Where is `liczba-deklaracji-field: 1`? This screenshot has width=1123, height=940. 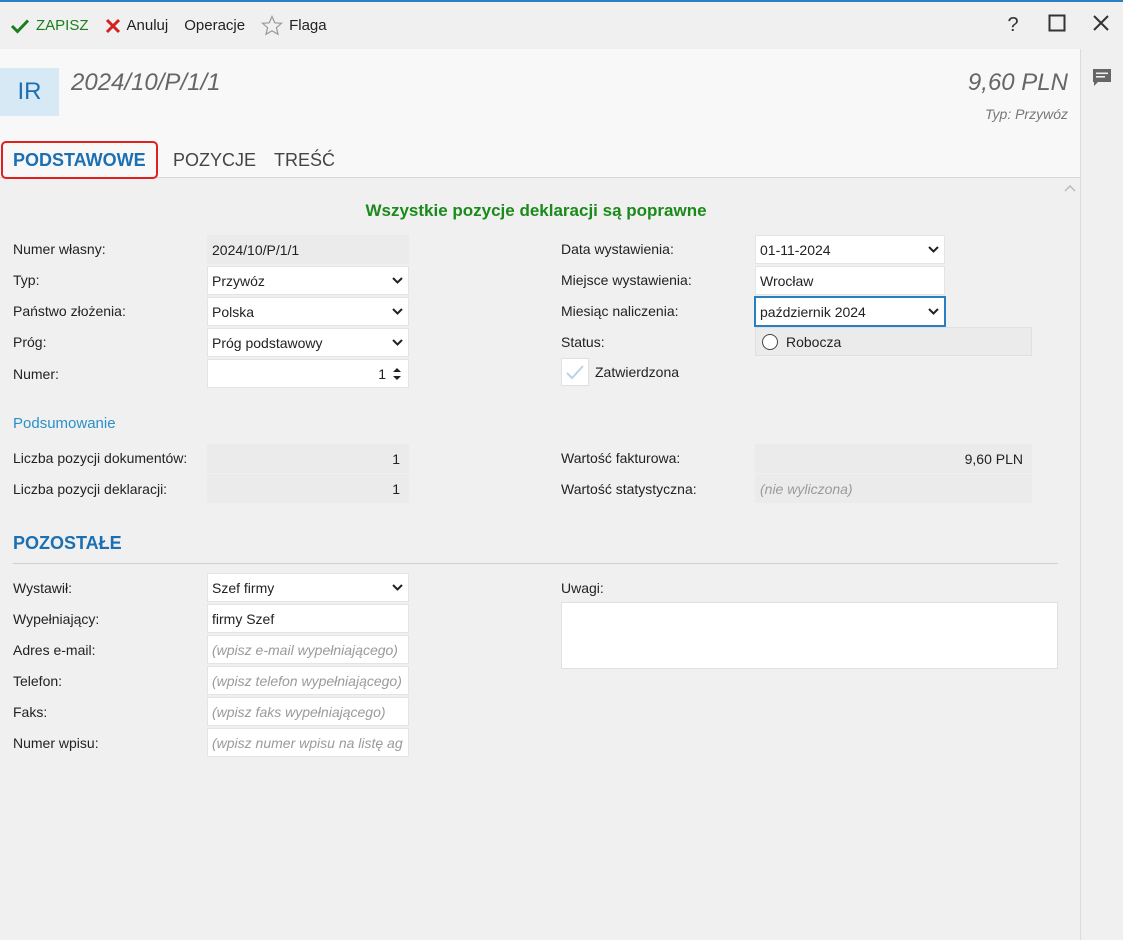
liczba-deklaracji-field: 1 is located at coordinates (308, 488).